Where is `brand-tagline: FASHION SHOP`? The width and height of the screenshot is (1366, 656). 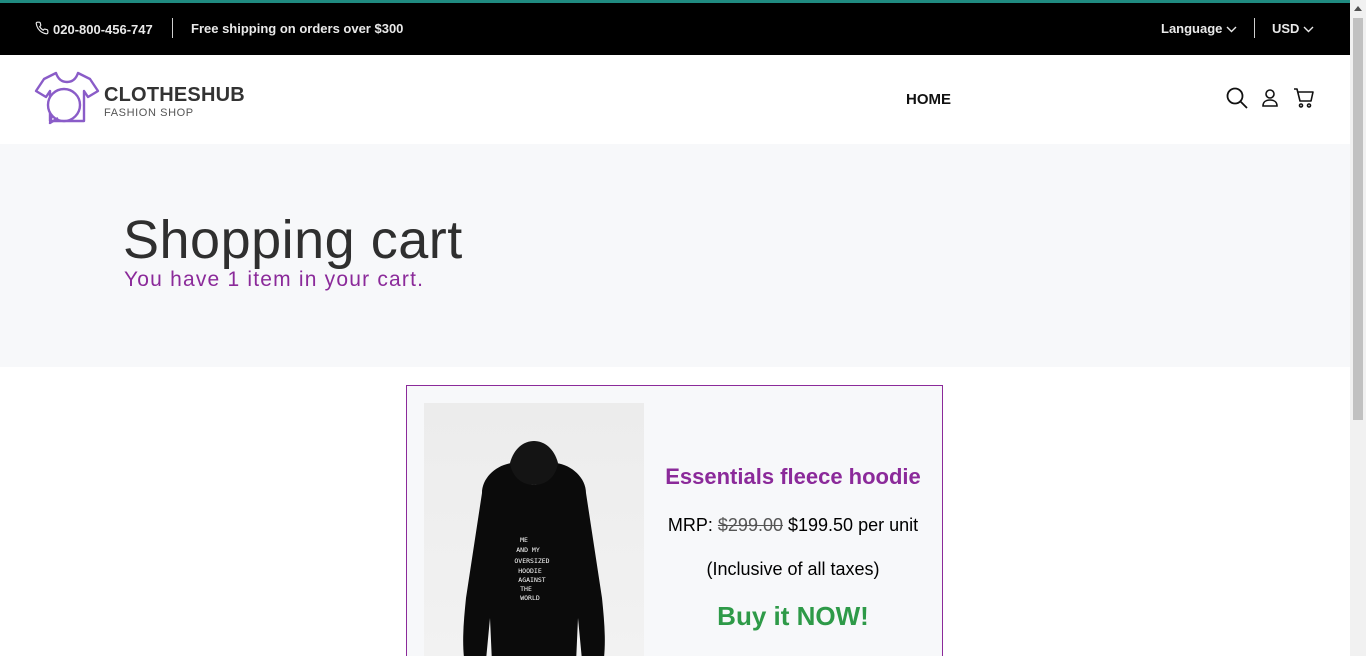 brand-tagline: FASHION SHOP is located at coordinates (149, 112).